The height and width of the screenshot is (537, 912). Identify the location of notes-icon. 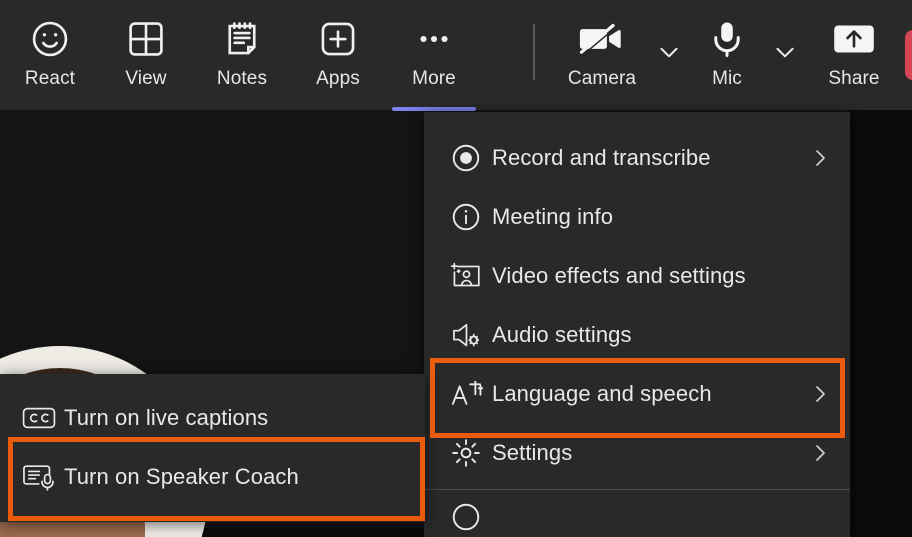
(242, 39).